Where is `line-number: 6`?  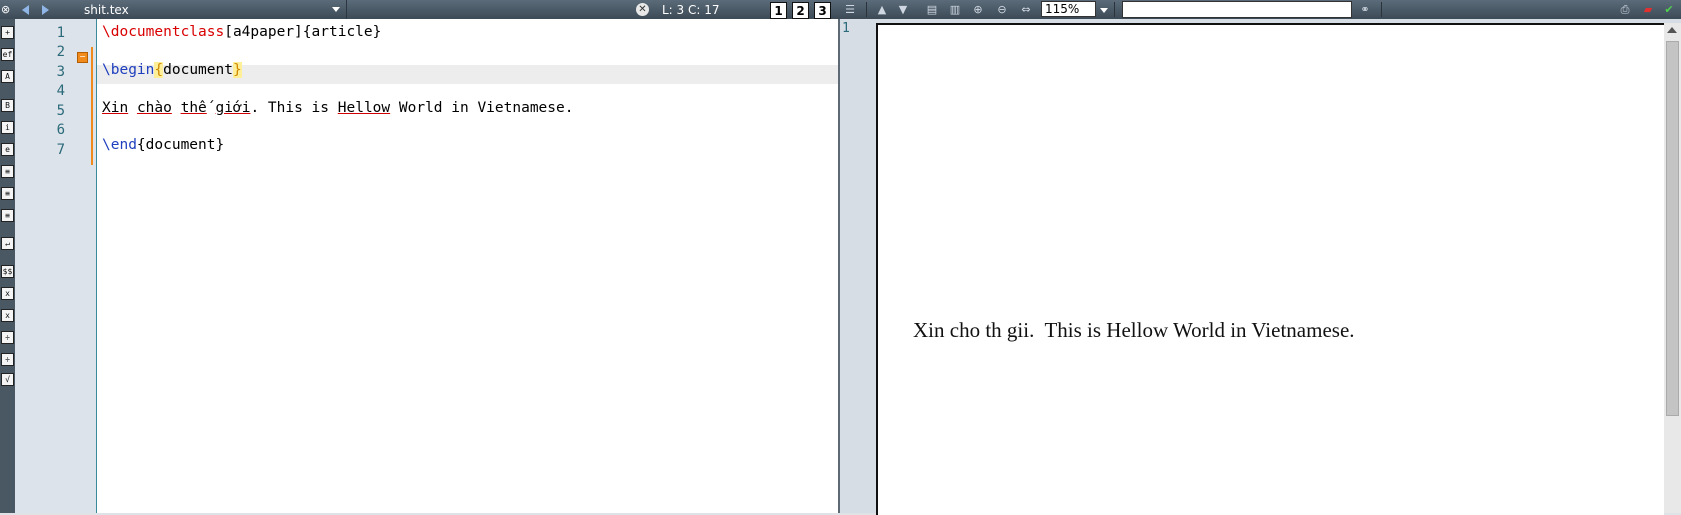
line-number: 6 is located at coordinates (60, 130).